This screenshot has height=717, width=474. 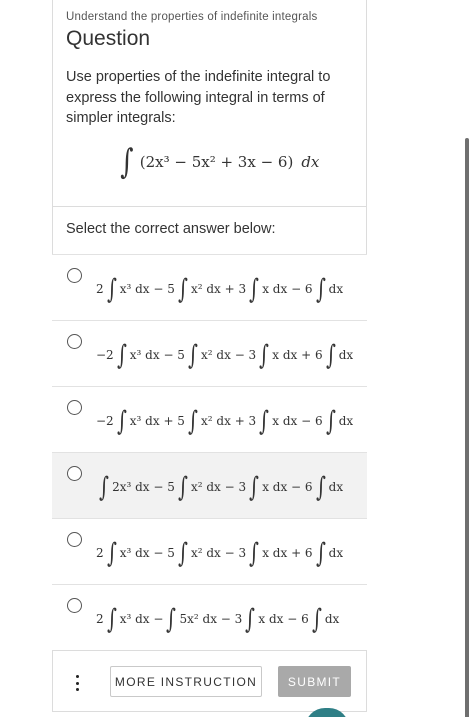 I want to click on scrollbar, so click(x=467, y=427).